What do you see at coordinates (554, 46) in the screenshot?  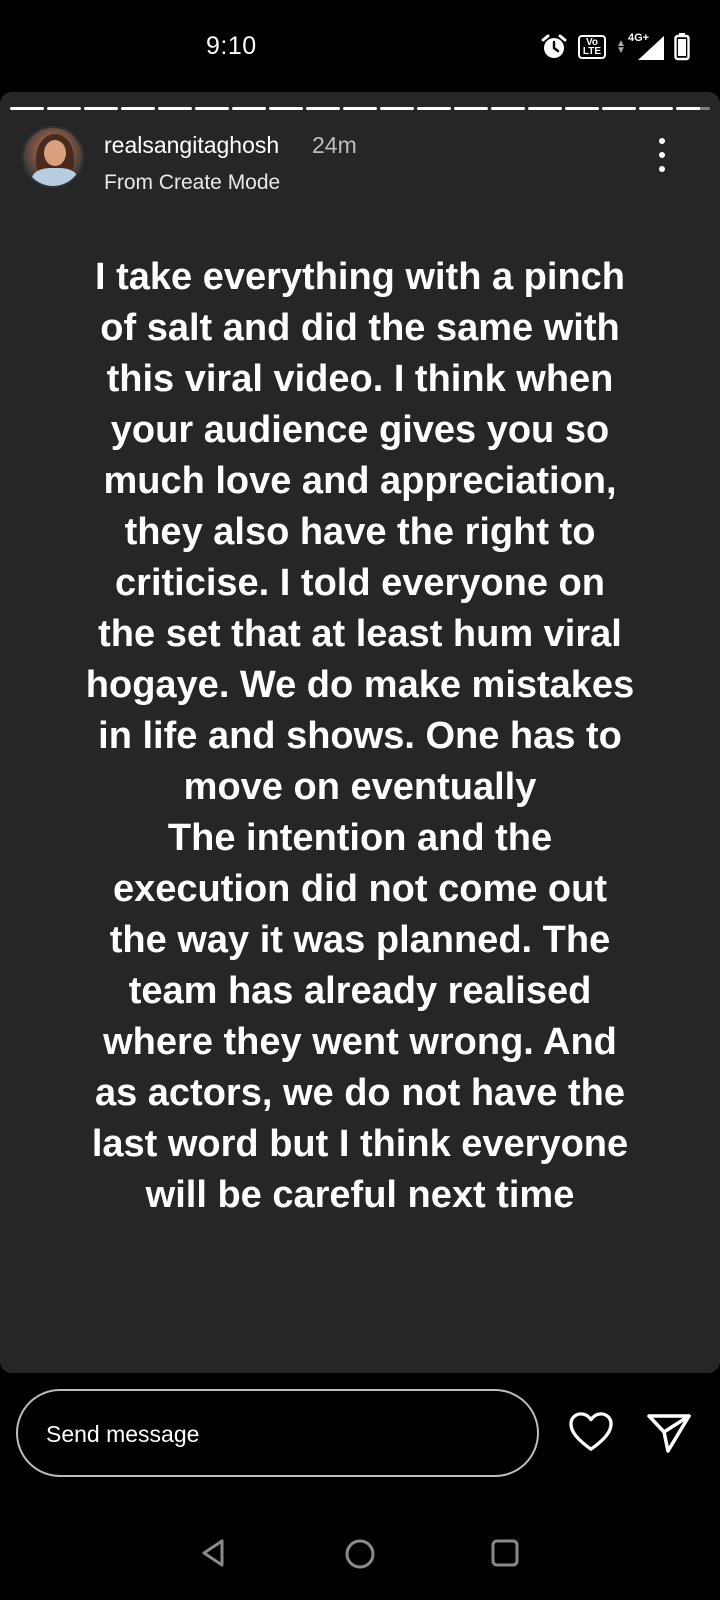 I see `alarm-icon` at bounding box center [554, 46].